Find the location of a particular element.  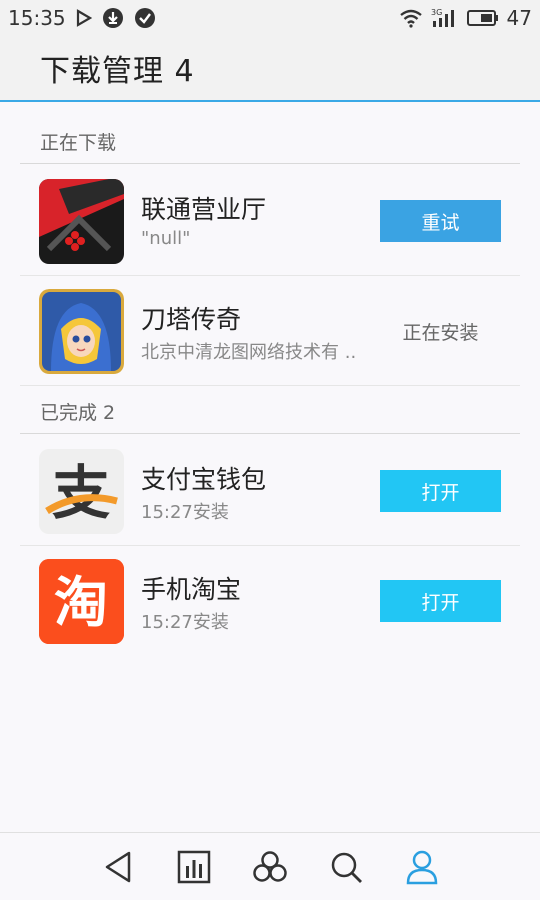

title-bar: 下载管理 4 is located at coordinates (270, 69).